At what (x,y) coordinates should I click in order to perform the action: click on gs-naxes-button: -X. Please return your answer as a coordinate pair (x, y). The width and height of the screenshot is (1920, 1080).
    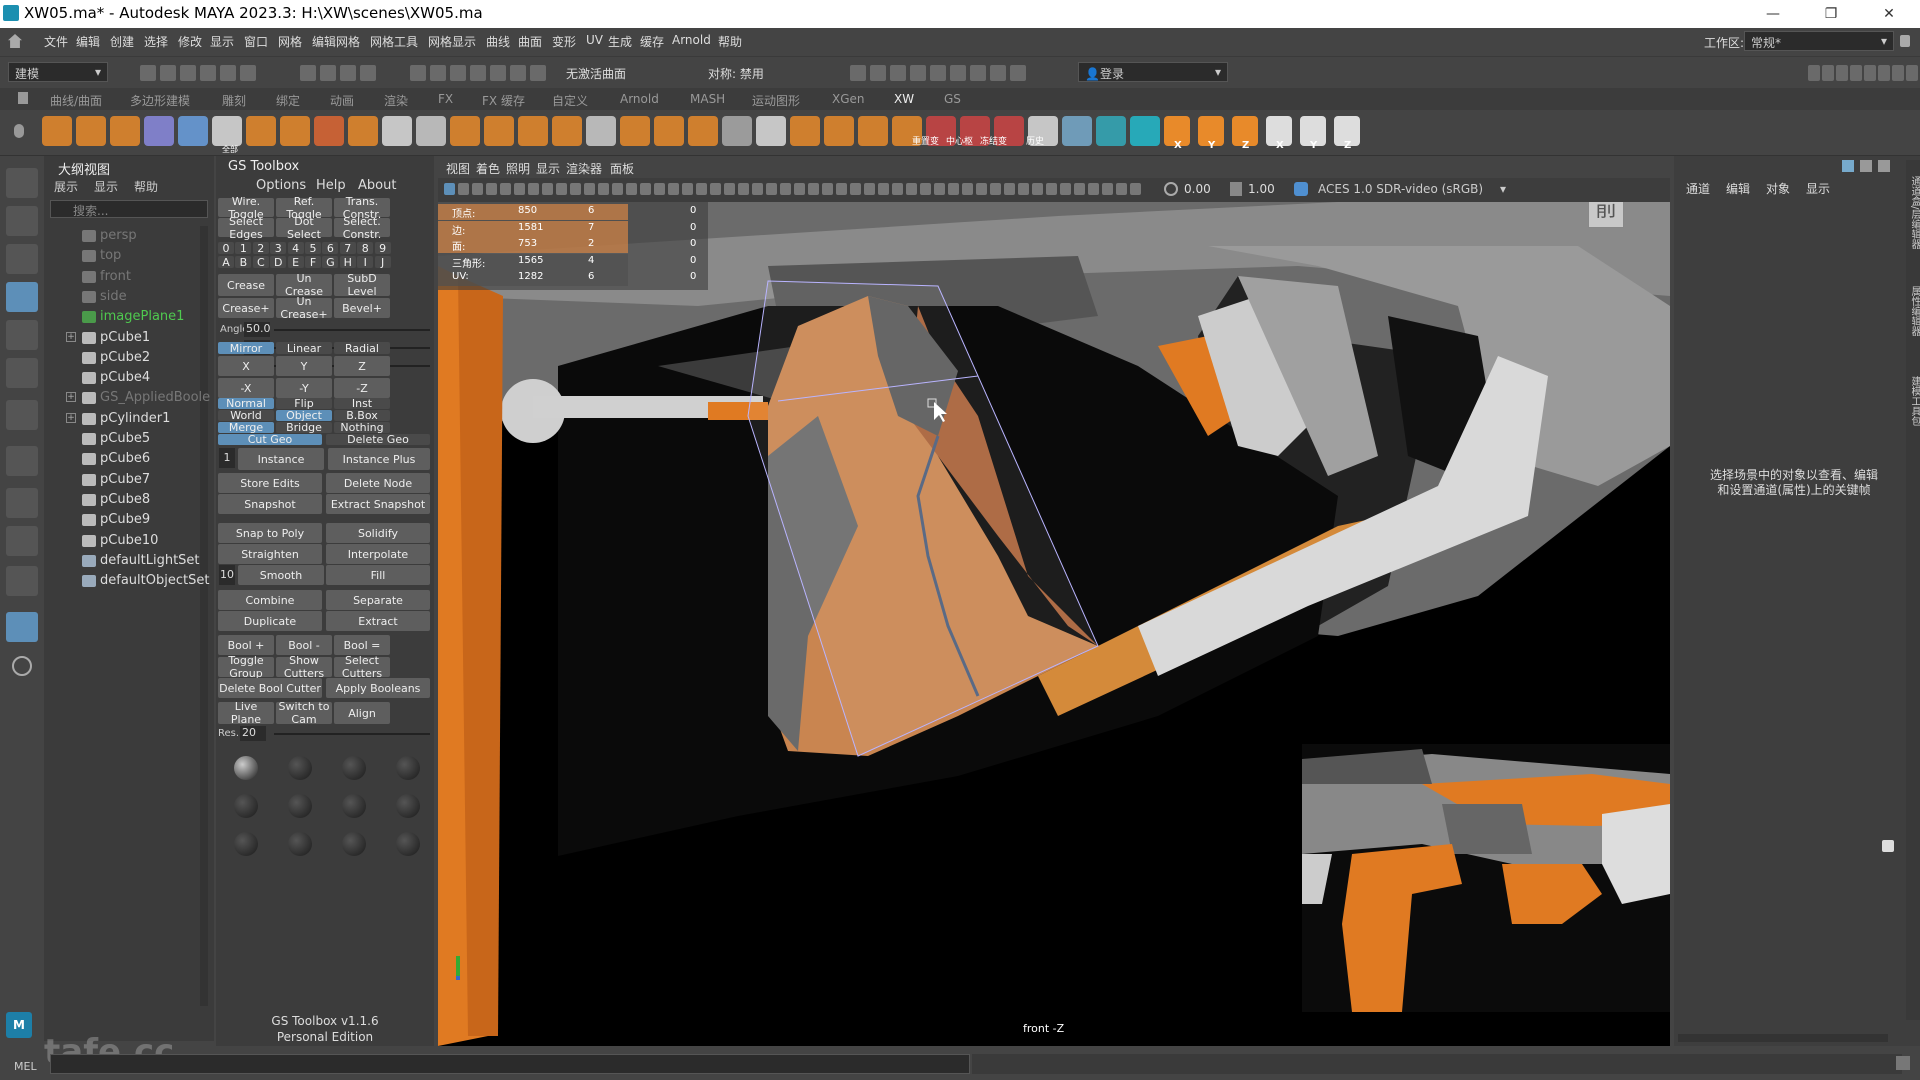
    Looking at the image, I should click on (246, 388).